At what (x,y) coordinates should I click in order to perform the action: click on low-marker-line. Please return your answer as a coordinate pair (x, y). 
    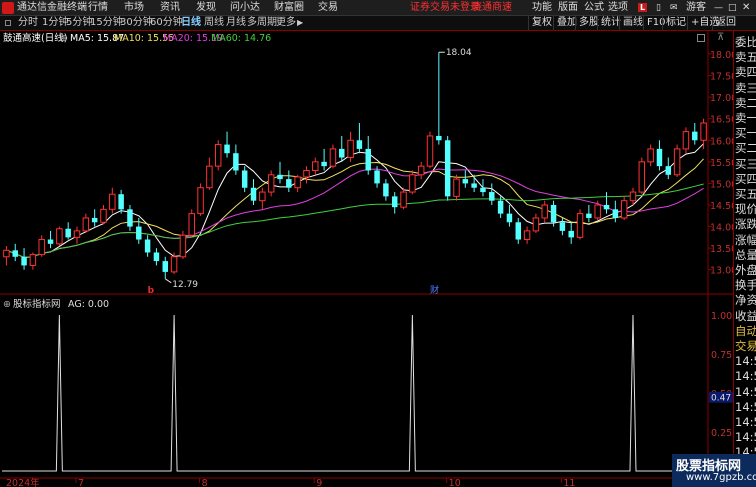
    Looking at the image, I should click on (168, 281).